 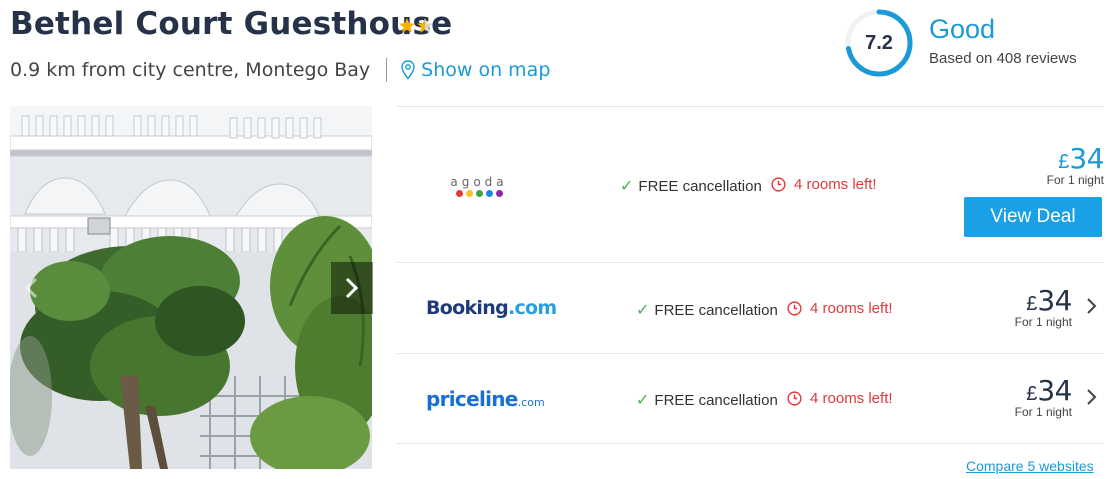 What do you see at coordinates (479, 193) in the screenshot?
I see `agoda-logo-dots` at bounding box center [479, 193].